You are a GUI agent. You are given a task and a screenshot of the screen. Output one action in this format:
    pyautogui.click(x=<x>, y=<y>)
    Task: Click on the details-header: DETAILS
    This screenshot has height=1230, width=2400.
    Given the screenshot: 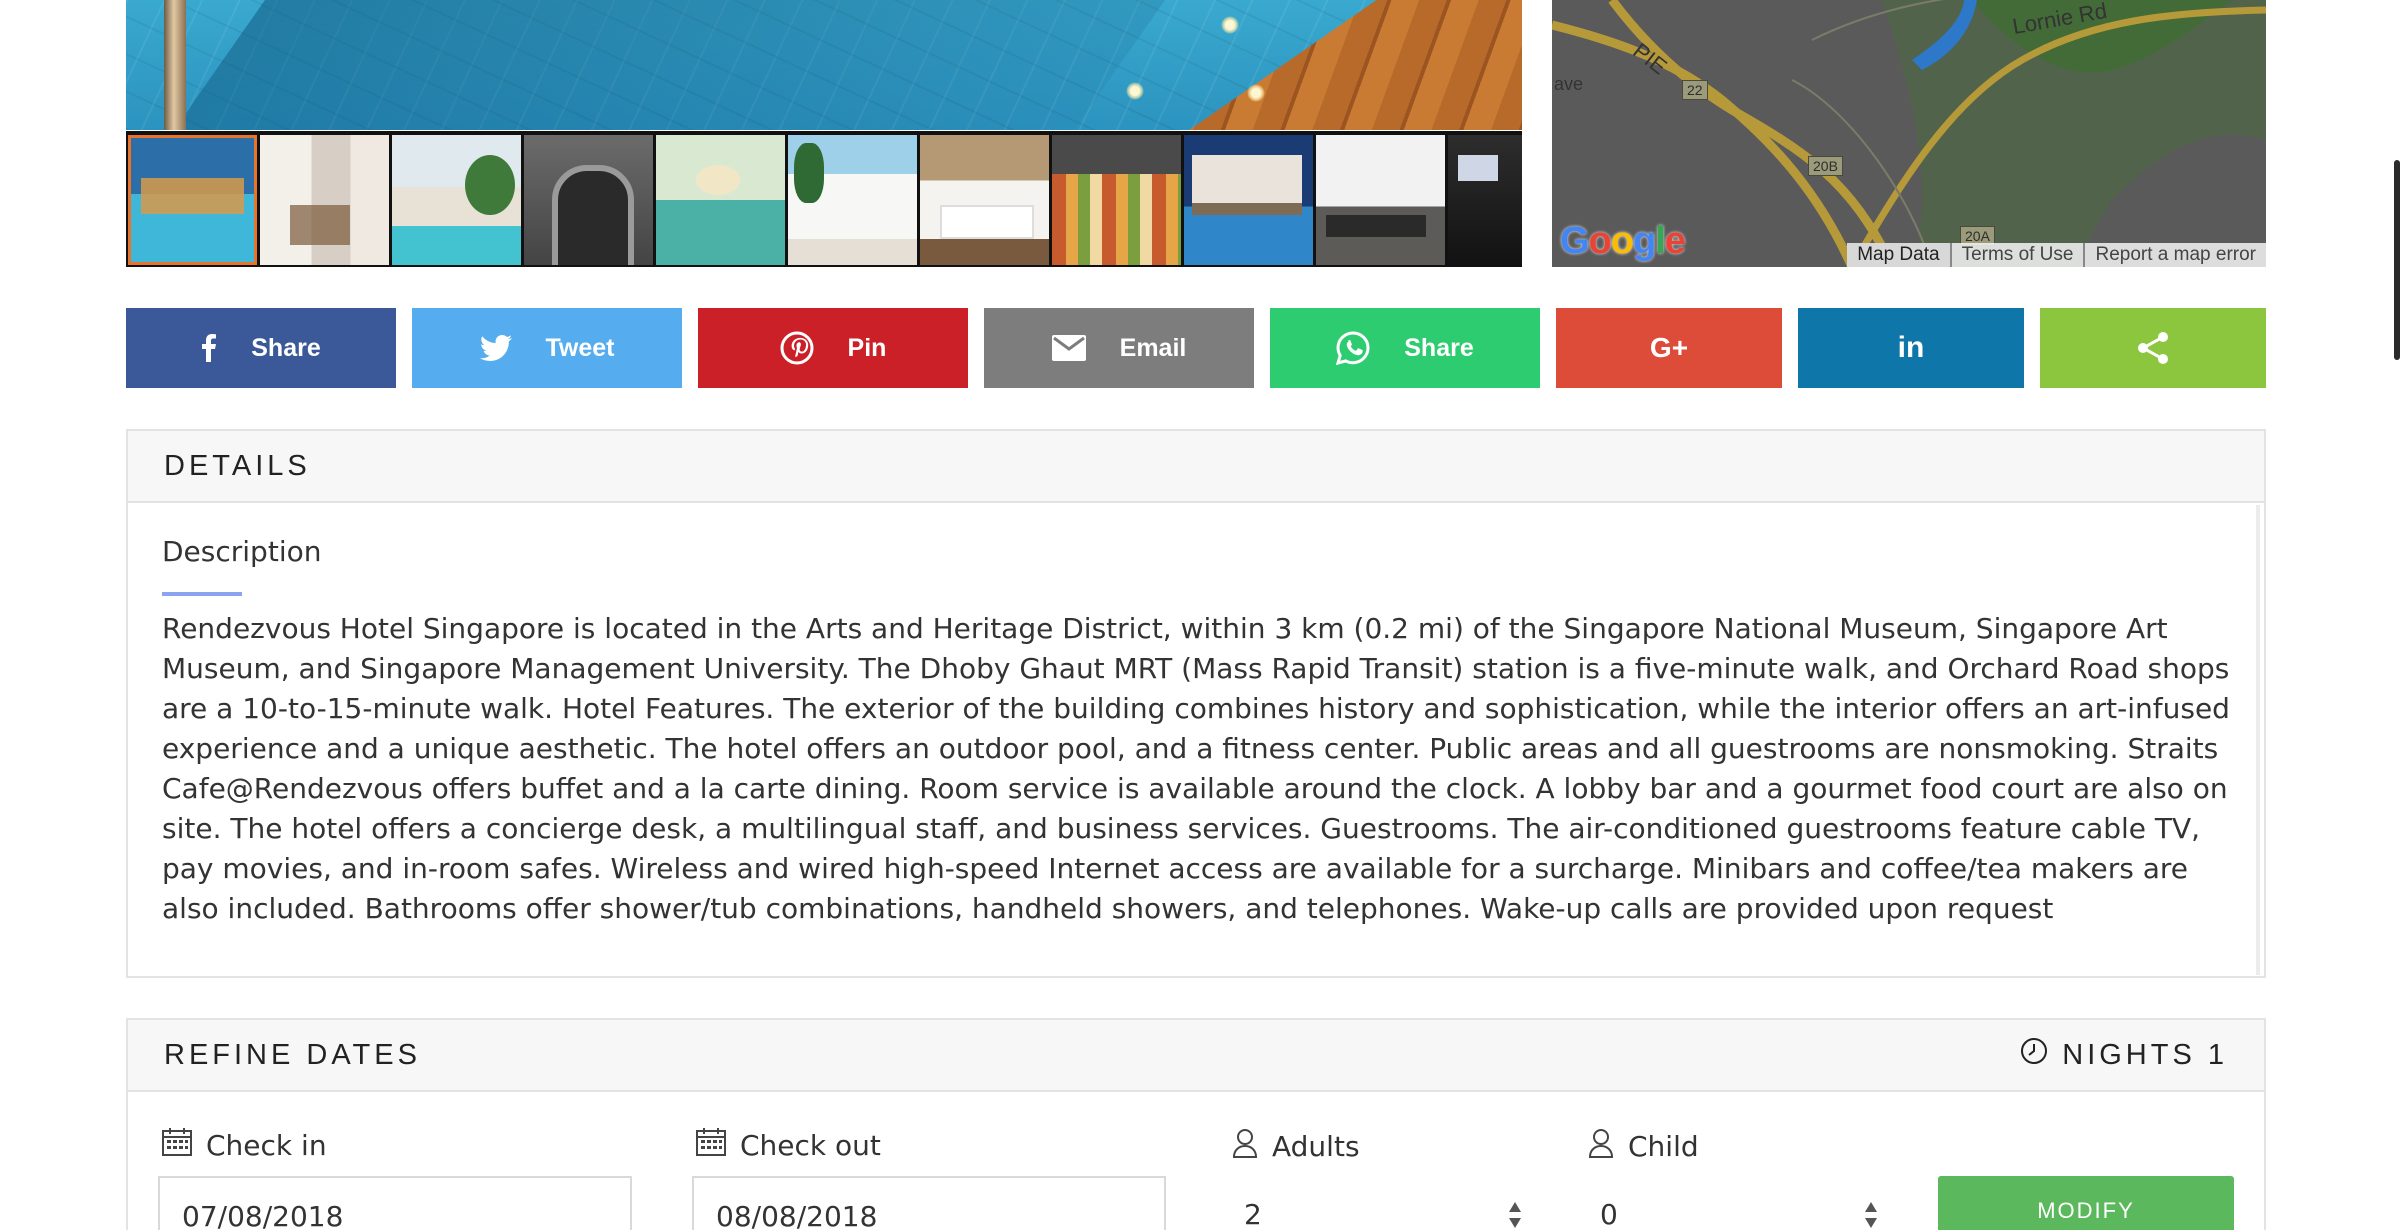 What is the action you would take?
    pyautogui.click(x=1196, y=467)
    